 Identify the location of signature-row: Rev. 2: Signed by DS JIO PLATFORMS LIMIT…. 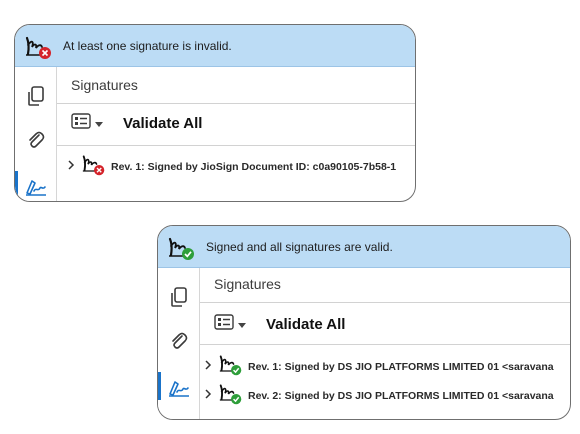
(379, 395).